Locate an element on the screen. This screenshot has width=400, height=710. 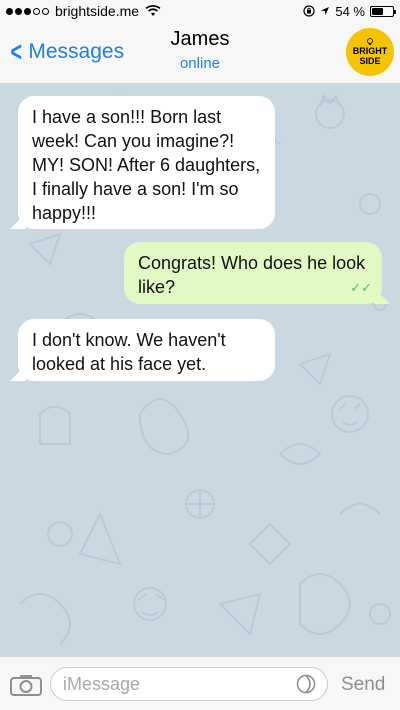
rotation-lock-icon is located at coordinates (309, 11).